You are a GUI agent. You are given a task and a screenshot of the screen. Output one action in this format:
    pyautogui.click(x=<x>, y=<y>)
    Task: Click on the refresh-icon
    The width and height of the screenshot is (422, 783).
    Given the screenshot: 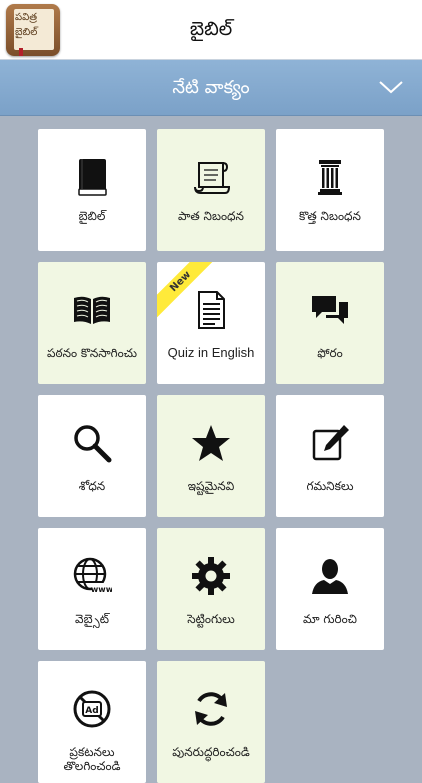 What is the action you would take?
    pyautogui.click(x=211, y=709)
    